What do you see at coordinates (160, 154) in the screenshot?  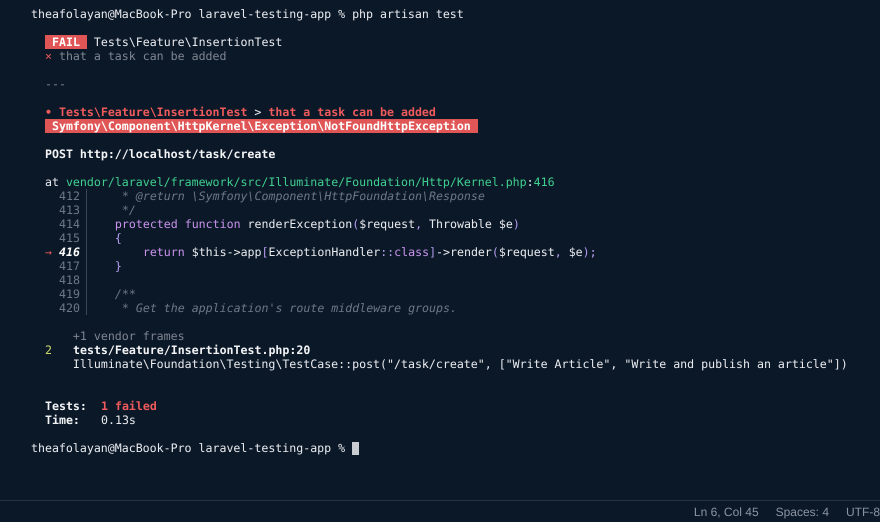 I see `request-text: POST http://localhost/task/create` at bounding box center [160, 154].